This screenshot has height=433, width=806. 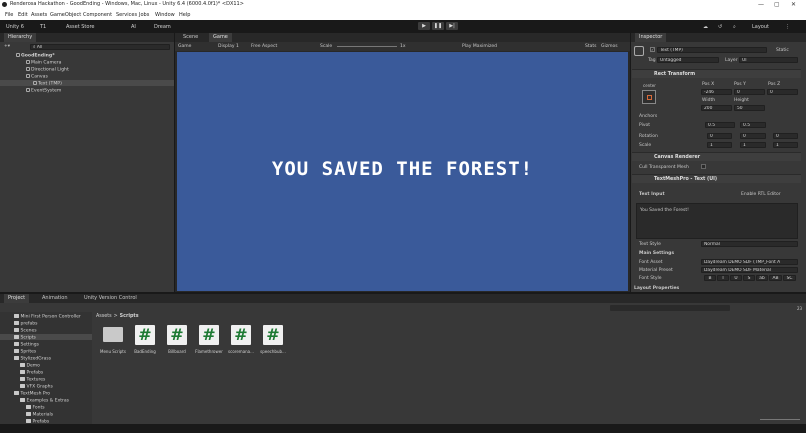 I want to click on pivot-y-field: 0.5, so click(x=753, y=125).